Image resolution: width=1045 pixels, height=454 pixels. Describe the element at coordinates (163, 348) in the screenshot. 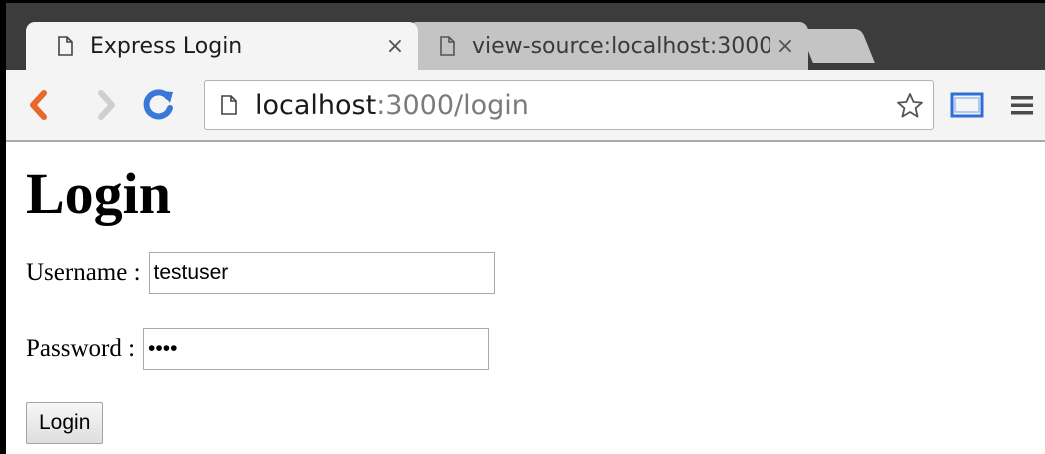

I see `password-value: ••••` at that location.